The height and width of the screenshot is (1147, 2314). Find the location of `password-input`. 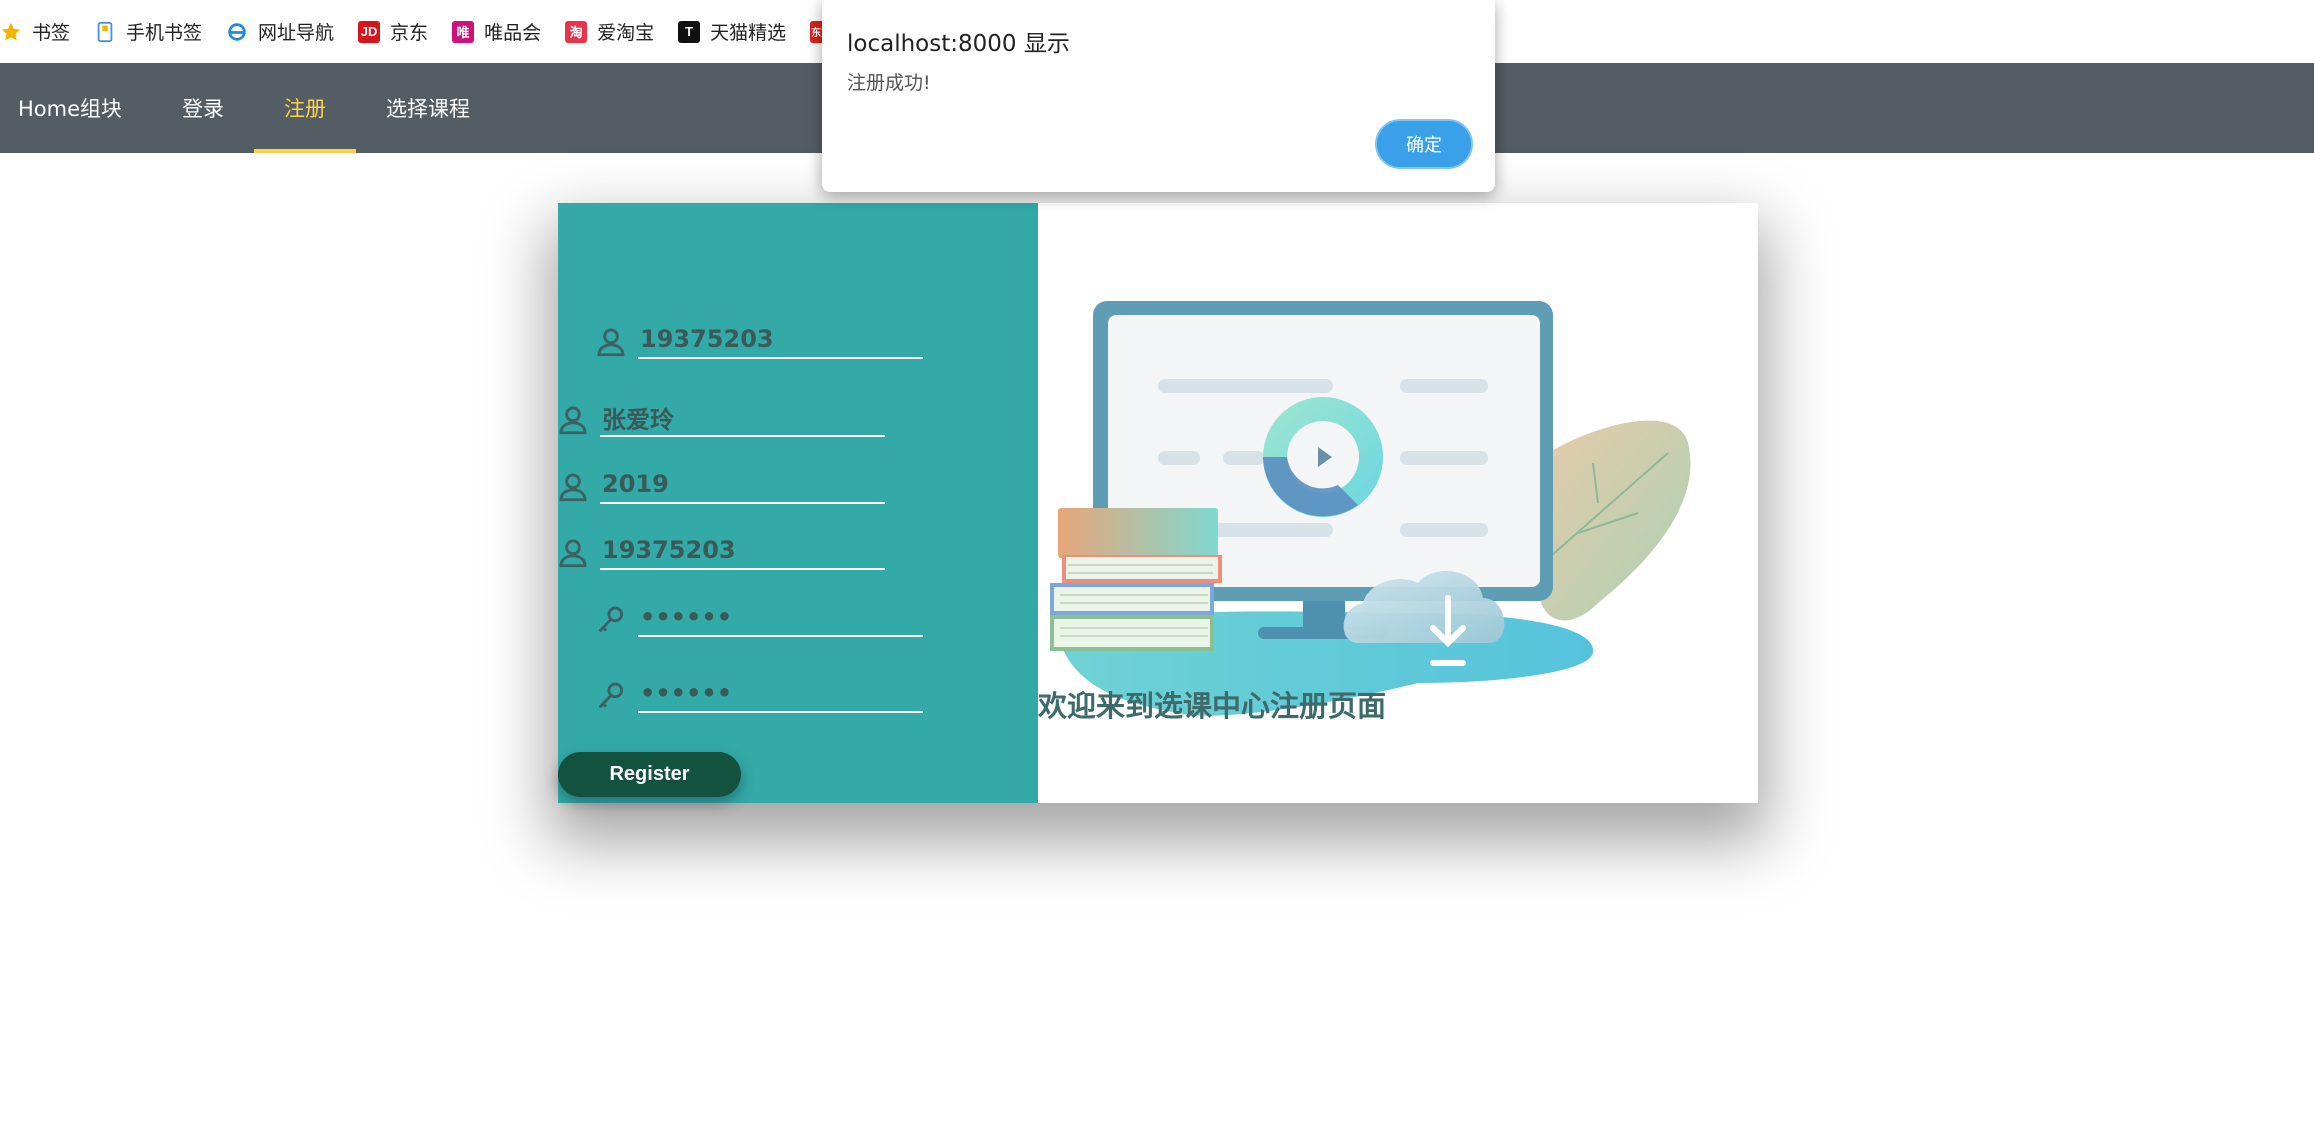

password-input is located at coordinates (780, 619).